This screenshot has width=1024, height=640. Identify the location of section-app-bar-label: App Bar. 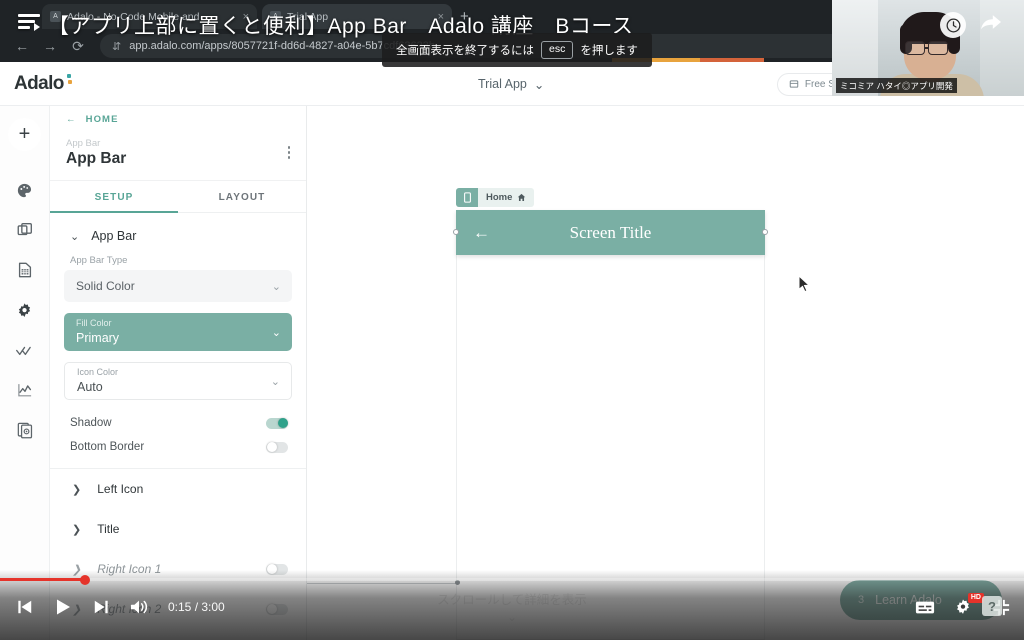
(114, 236).